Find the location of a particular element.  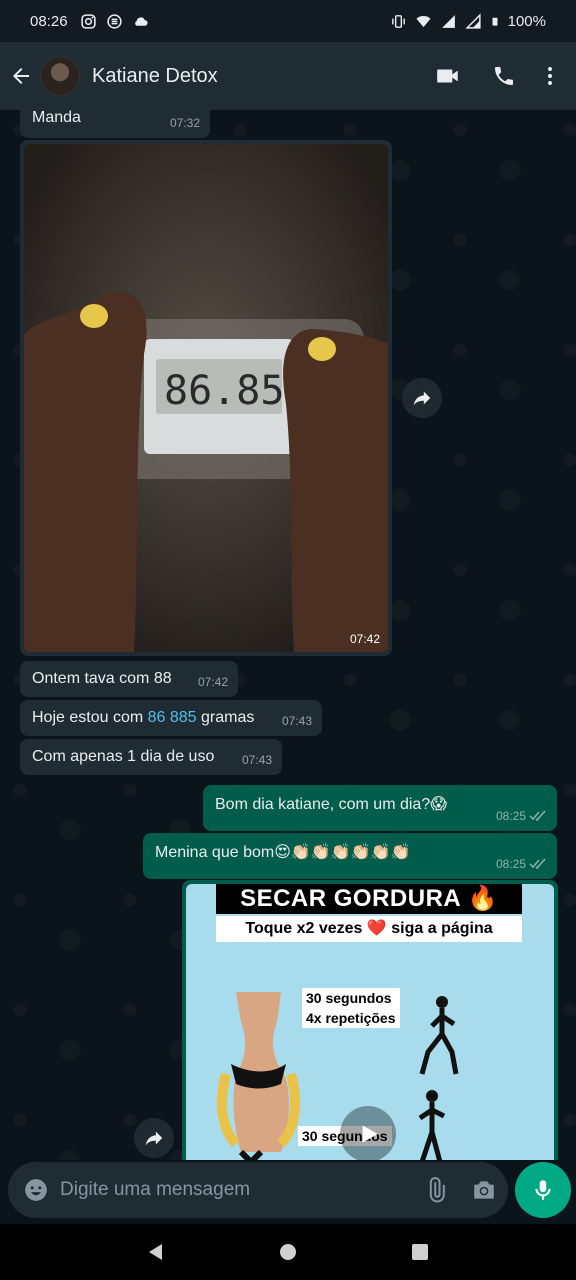

app-notification-icon is located at coordinates (114, 21).